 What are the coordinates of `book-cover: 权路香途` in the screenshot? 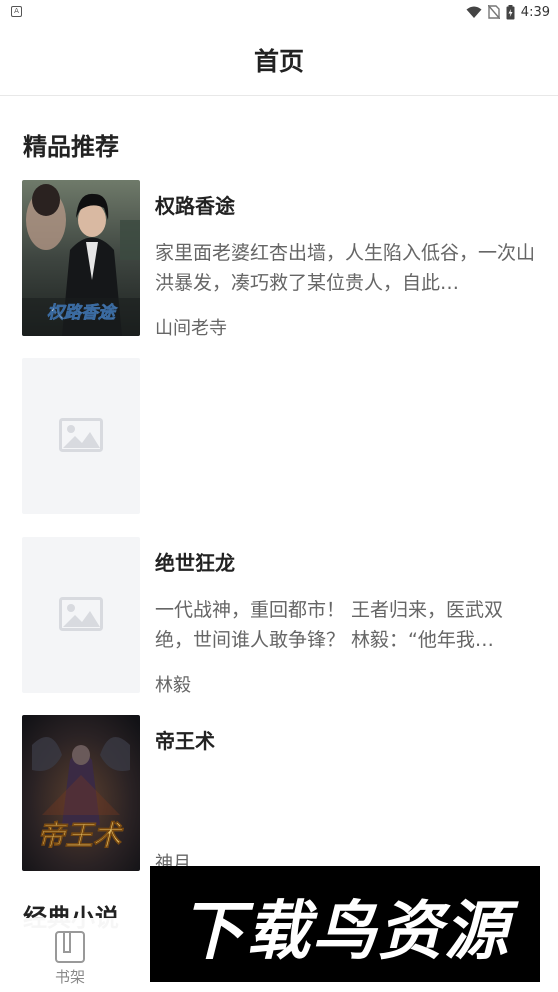 It's located at (81, 258).